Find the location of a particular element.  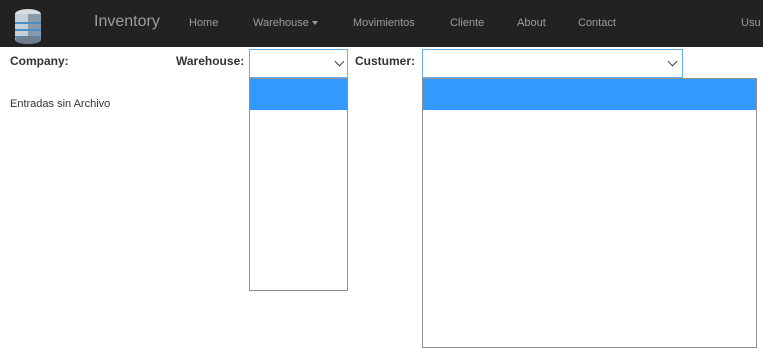

nav-home: Home is located at coordinates (203, 23).